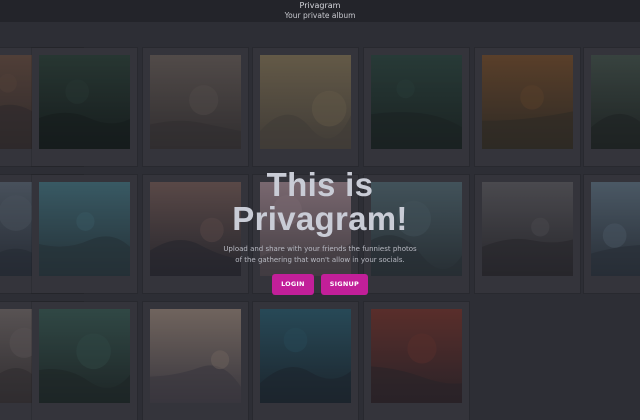 This screenshot has width=640, height=420. What do you see at coordinates (320, 15) in the screenshot?
I see `app-subtitle: Your private album` at bounding box center [320, 15].